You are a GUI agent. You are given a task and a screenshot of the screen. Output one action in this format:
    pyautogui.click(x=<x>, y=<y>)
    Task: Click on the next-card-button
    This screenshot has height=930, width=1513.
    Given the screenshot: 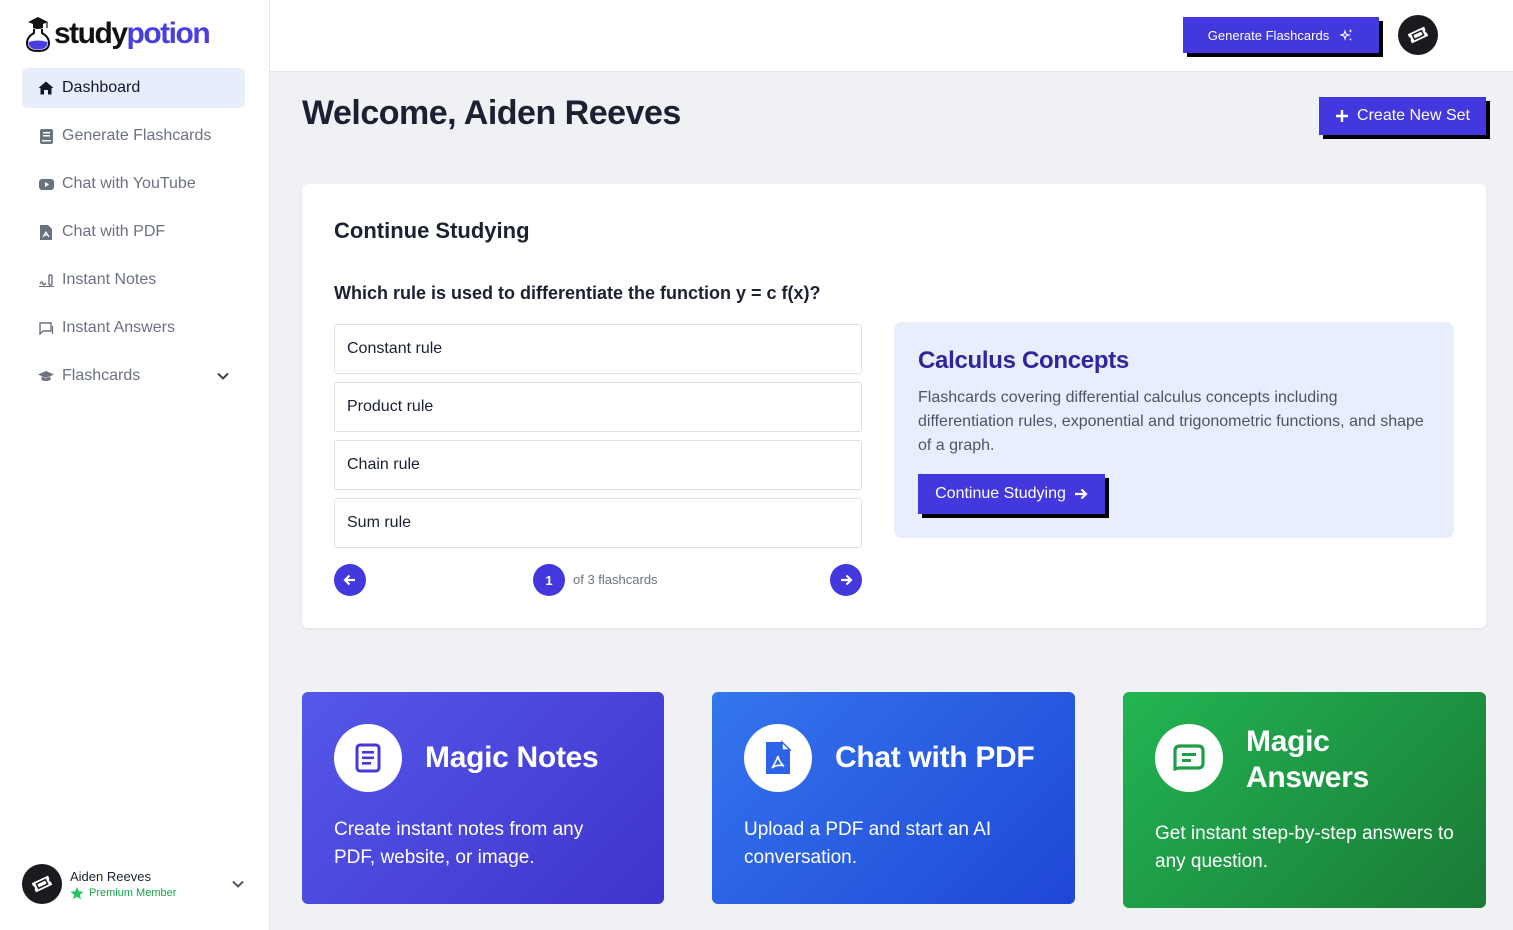 What is the action you would take?
    pyautogui.click(x=846, y=580)
    